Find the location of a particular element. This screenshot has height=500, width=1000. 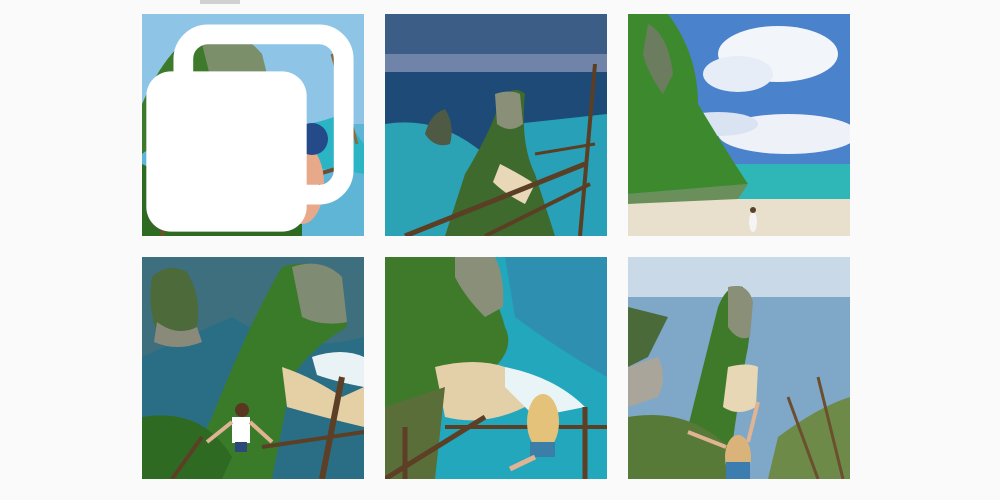

carousel-icon is located at coordinates (250, 128).